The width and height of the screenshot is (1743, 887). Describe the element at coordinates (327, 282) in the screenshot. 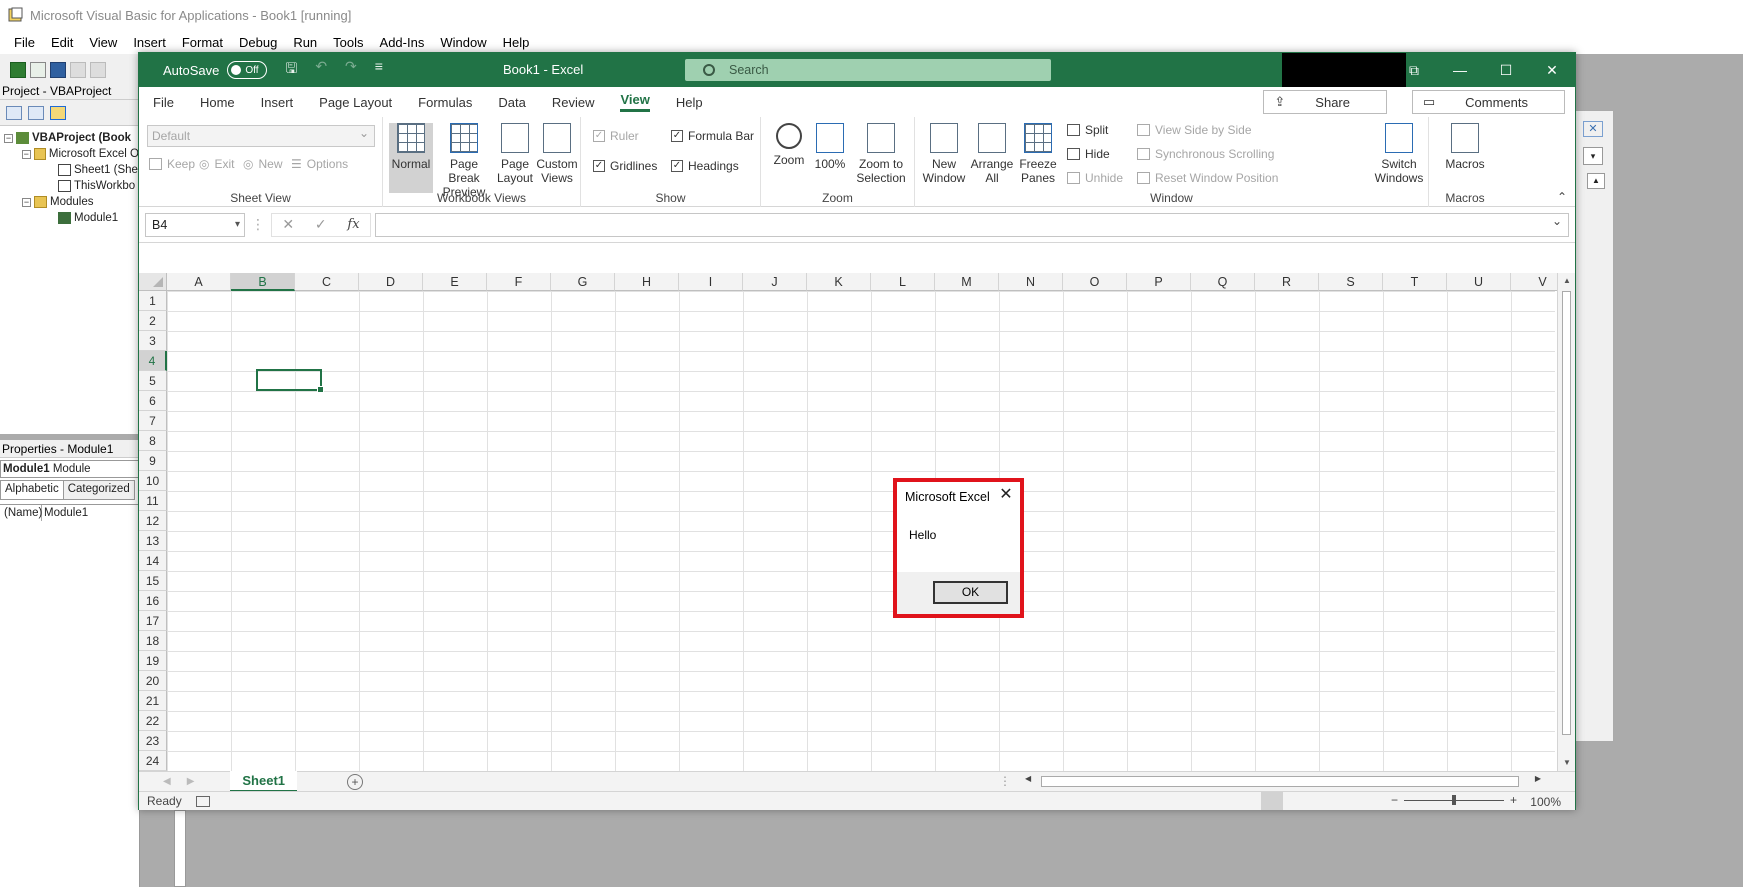

I see `column-header-c: C` at that location.